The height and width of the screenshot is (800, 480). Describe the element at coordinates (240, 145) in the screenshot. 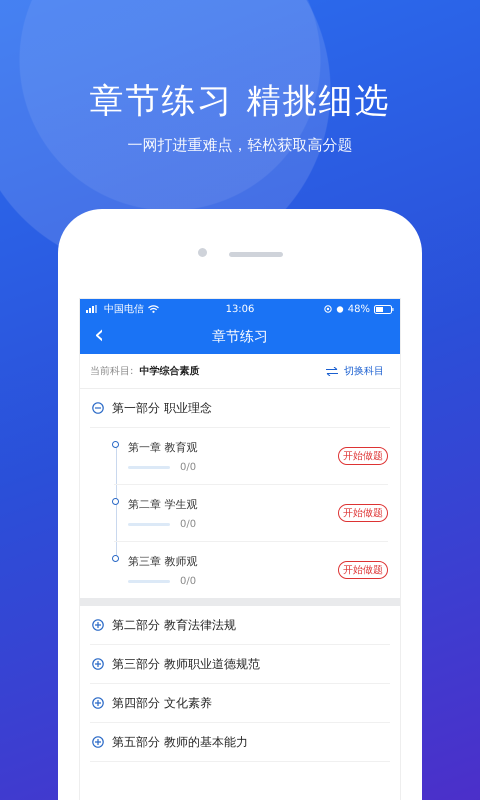

I see `subtitle: 一网打进重难点，轻松获取高分题` at that location.